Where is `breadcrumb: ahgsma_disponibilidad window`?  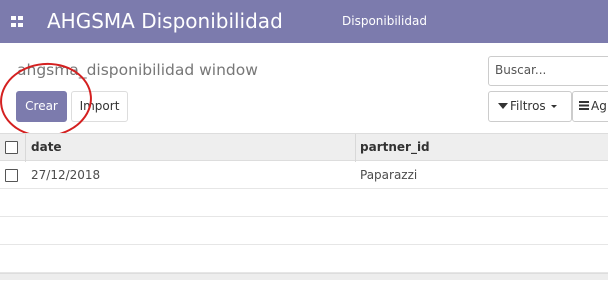
breadcrumb: ahgsma_disponibilidad window is located at coordinates (137, 70).